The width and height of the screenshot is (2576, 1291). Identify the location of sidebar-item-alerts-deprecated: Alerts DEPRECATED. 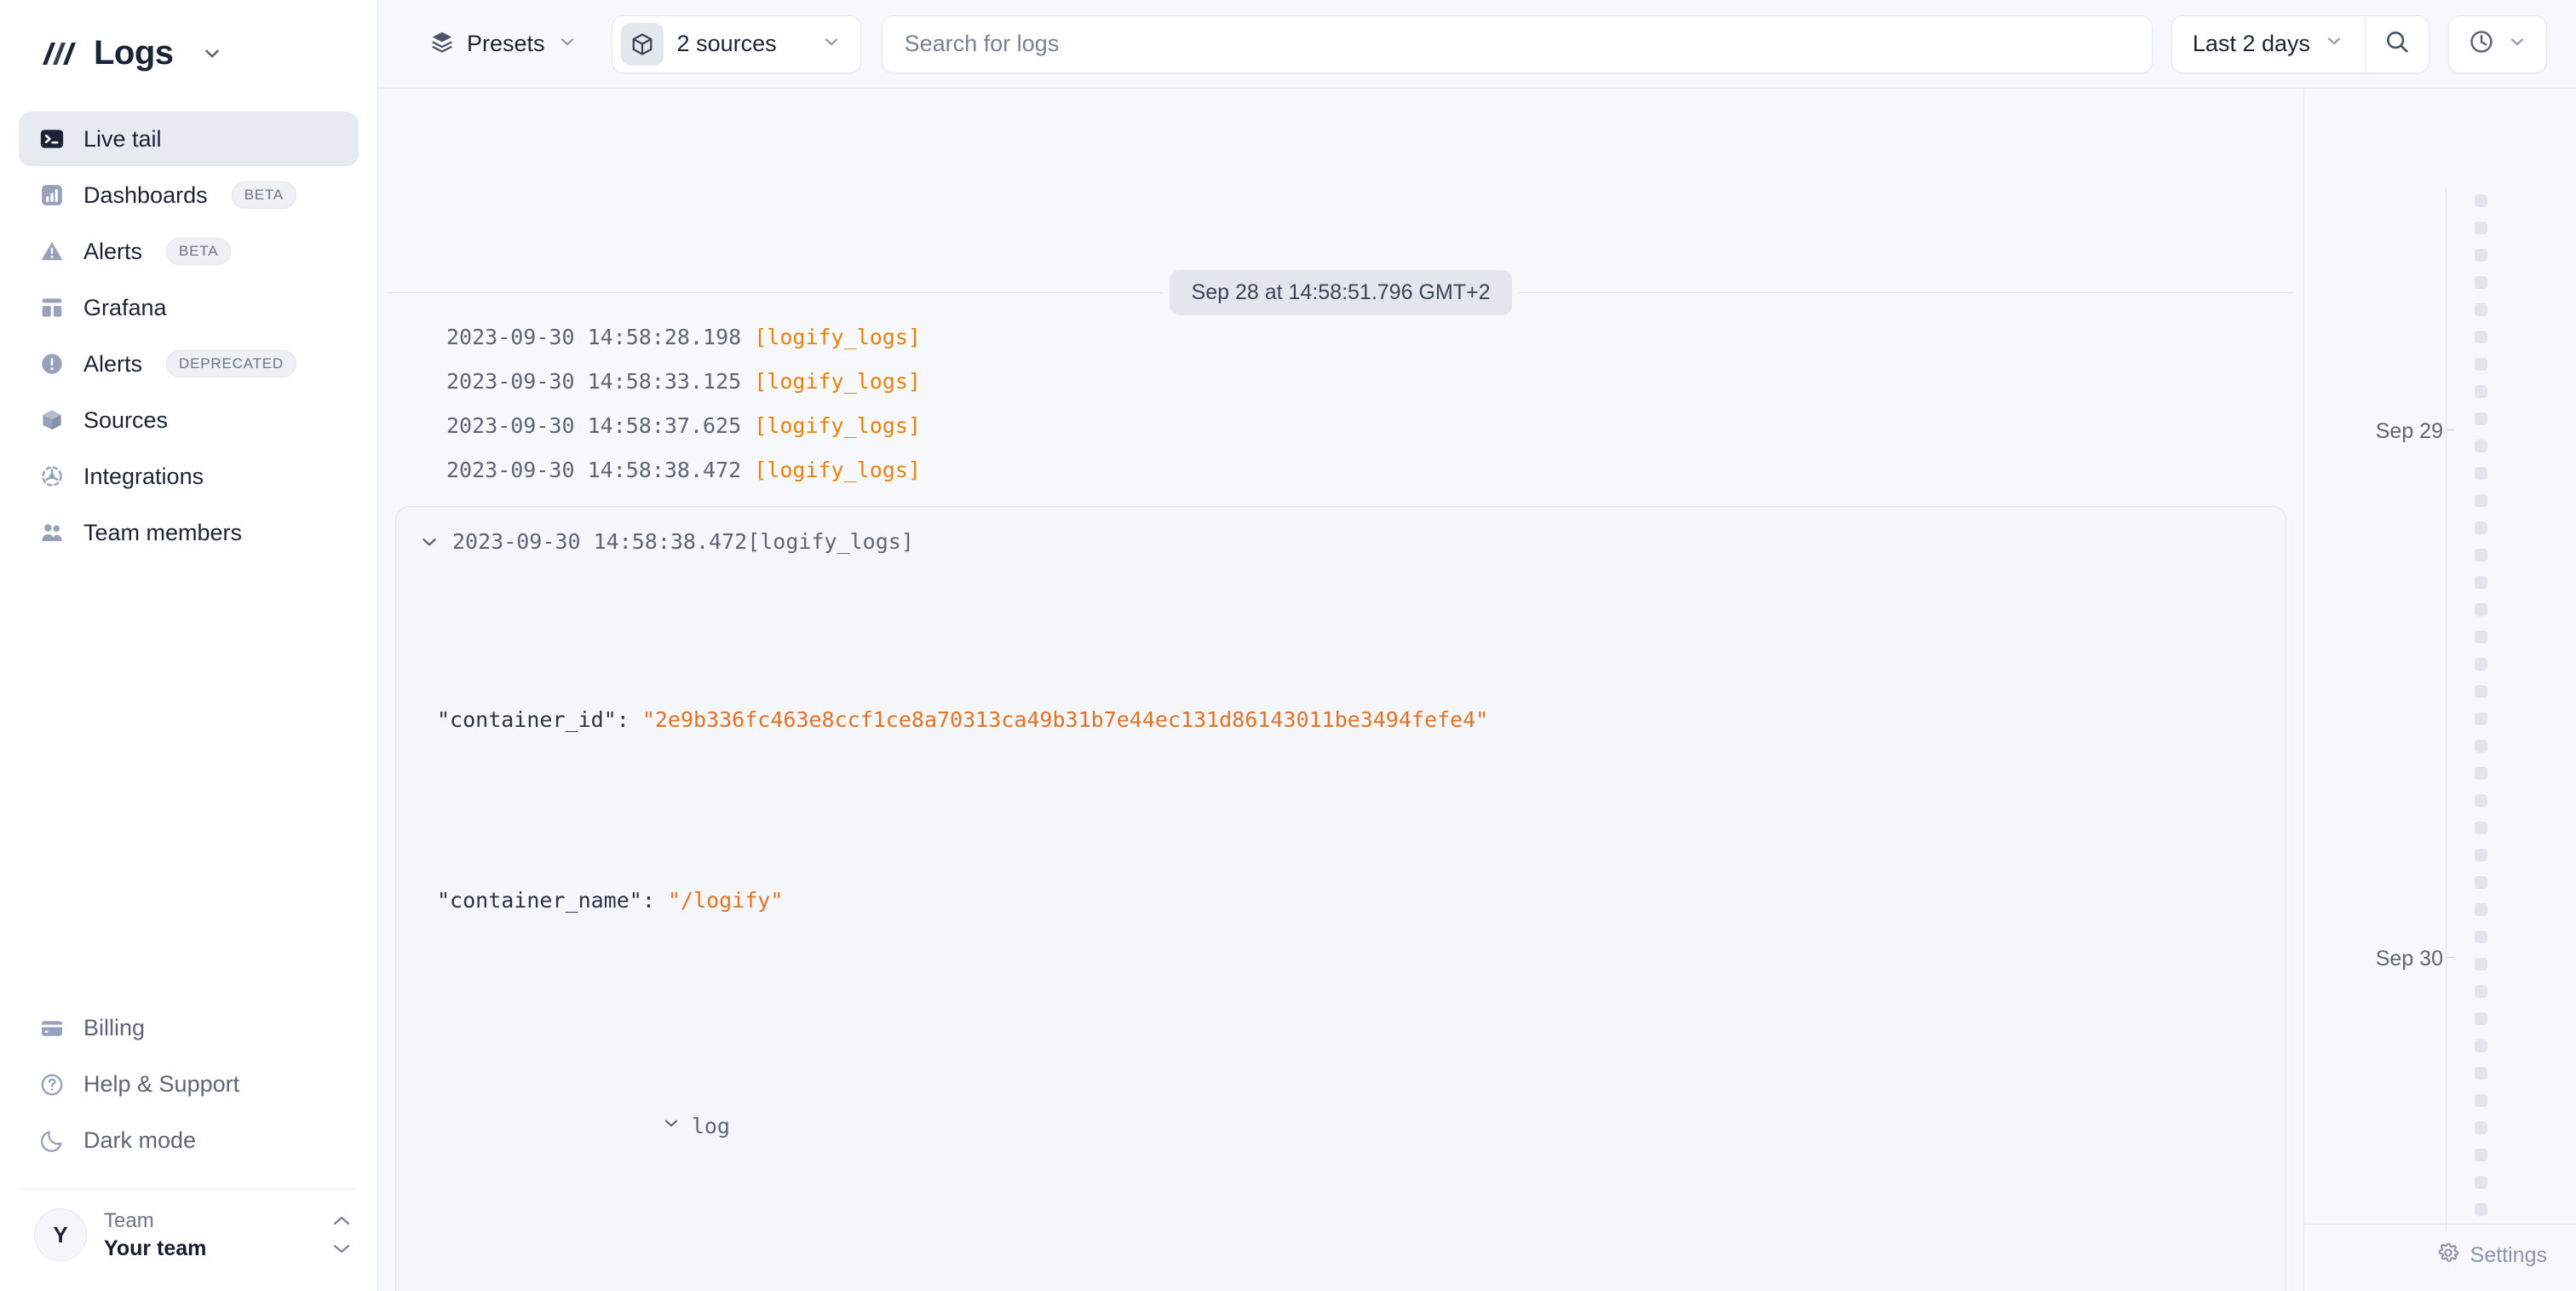
(189, 364).